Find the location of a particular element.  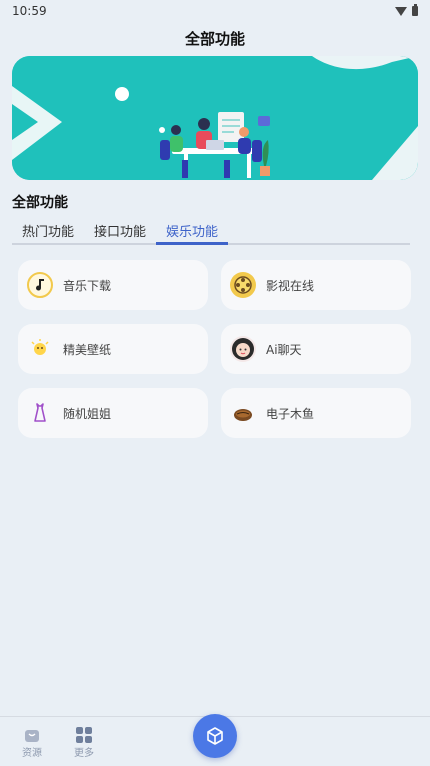

card-label: 电子木鱼 is located at coordinates (290, 413).